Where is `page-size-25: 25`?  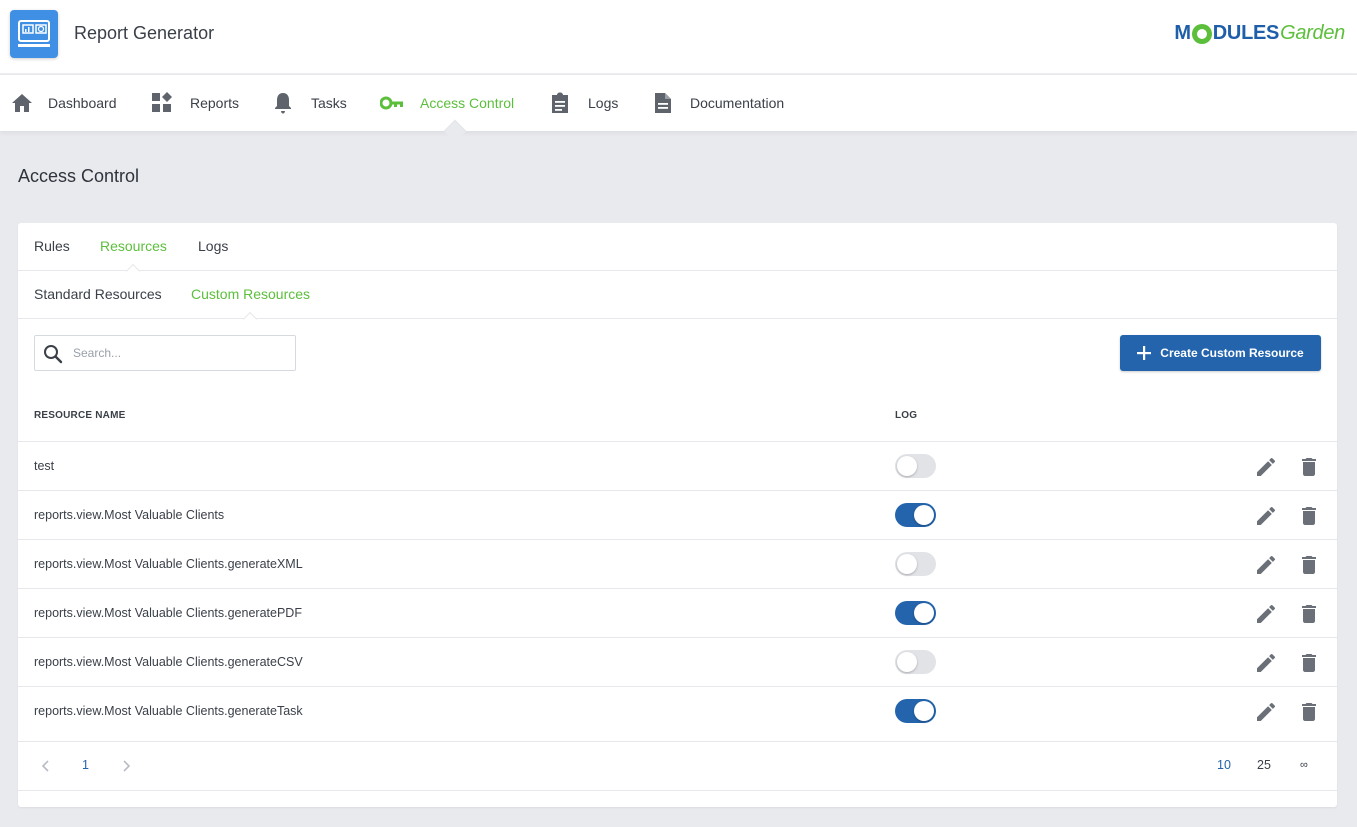 page-size-25: 25 is located at coordinates (1264, 765).